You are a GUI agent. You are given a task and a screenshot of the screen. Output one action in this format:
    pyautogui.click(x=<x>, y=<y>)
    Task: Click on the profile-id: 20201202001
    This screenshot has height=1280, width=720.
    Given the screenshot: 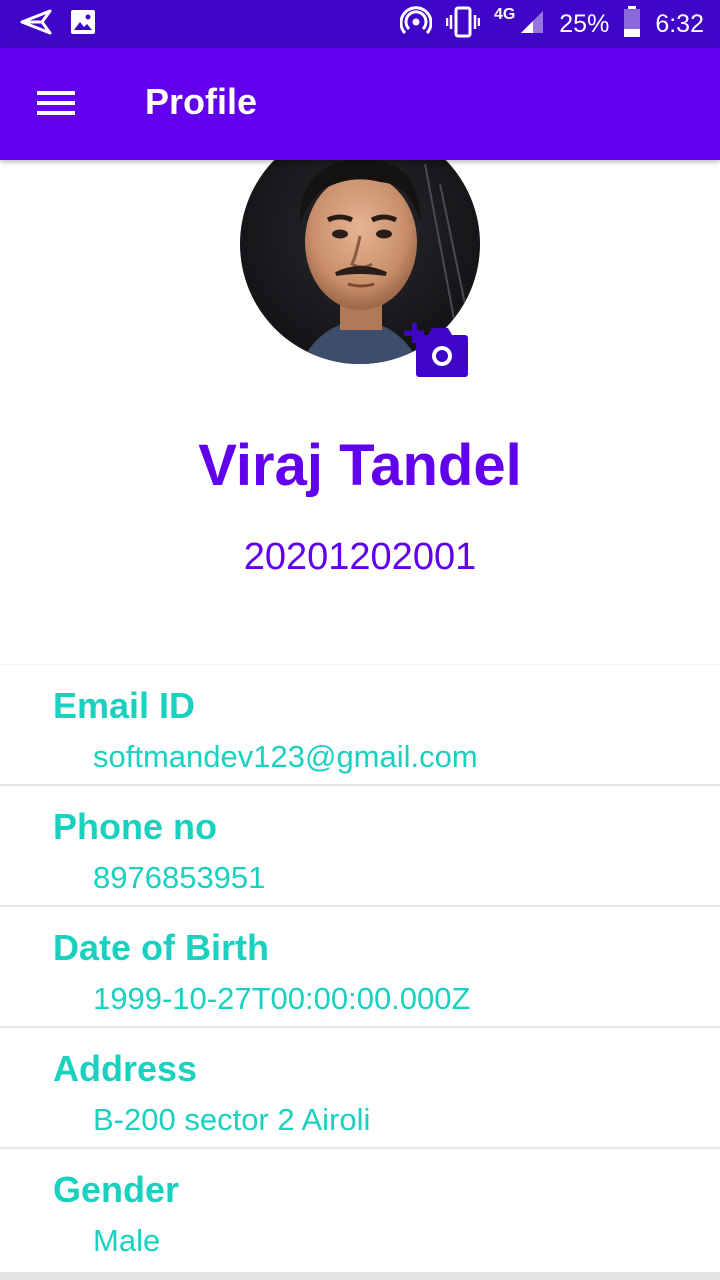 What is the action you would take?
    pyautogui.click(x=360, y=557)
    